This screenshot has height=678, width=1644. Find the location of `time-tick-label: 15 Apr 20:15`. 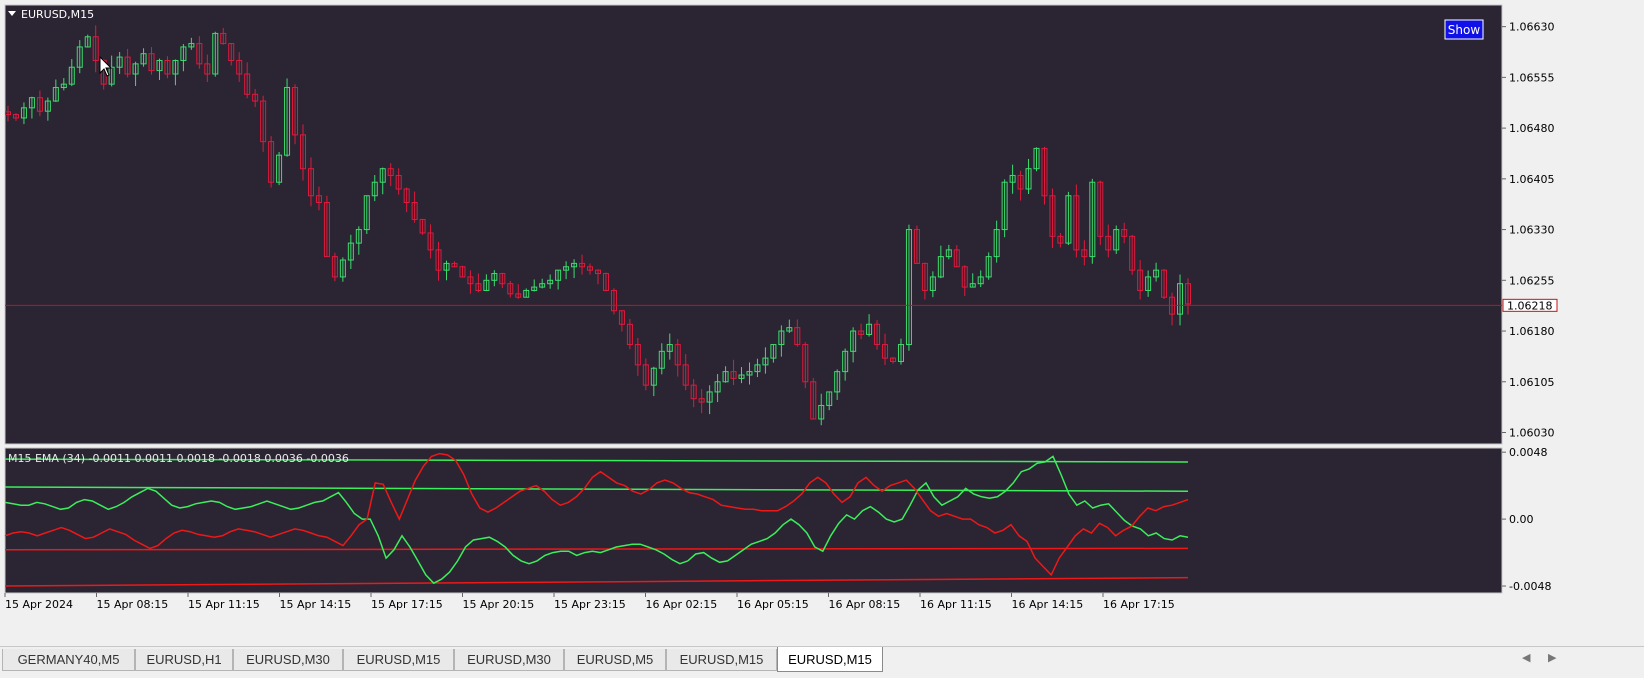

time-tick-label: 15 Apr 20:15 is located at coordinates (499, 604).